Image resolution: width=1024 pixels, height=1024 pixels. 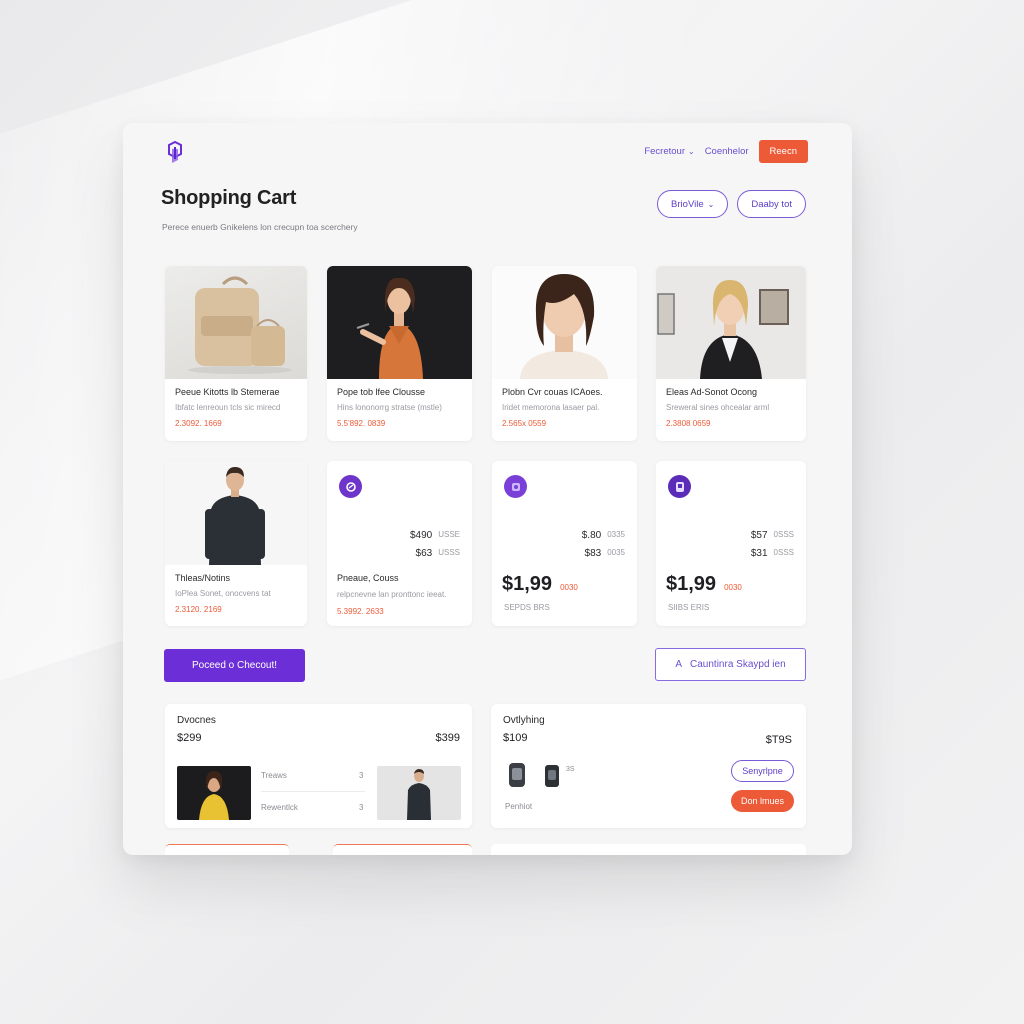 I want to click on dropdown-label: BrioVile, so click(x=687, y=204).